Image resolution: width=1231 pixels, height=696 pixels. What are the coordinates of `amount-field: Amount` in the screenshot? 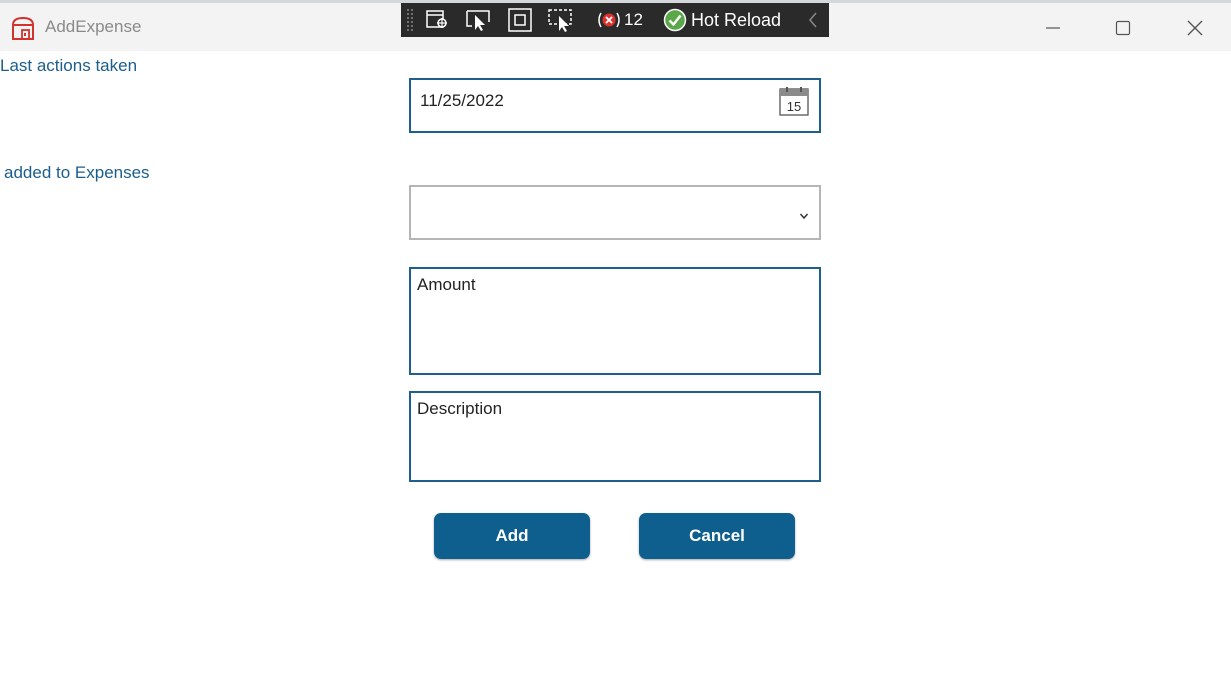 It's located at (615, 321).